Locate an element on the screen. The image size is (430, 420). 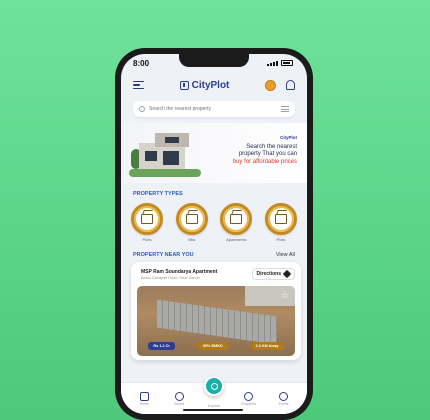
refresh-icon is located at coordinates (249, 396).